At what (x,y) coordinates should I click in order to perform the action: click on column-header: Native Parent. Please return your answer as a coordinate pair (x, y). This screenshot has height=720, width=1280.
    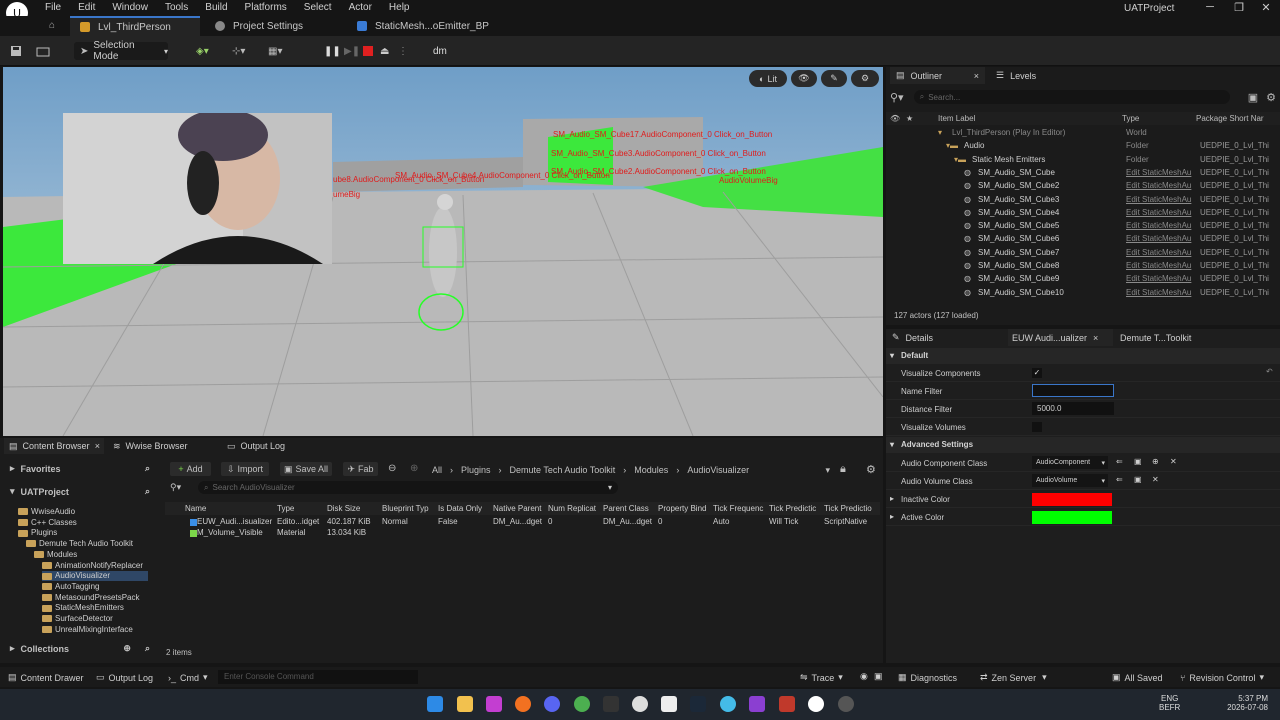
    Looking at the image, I should click on (517, 508).